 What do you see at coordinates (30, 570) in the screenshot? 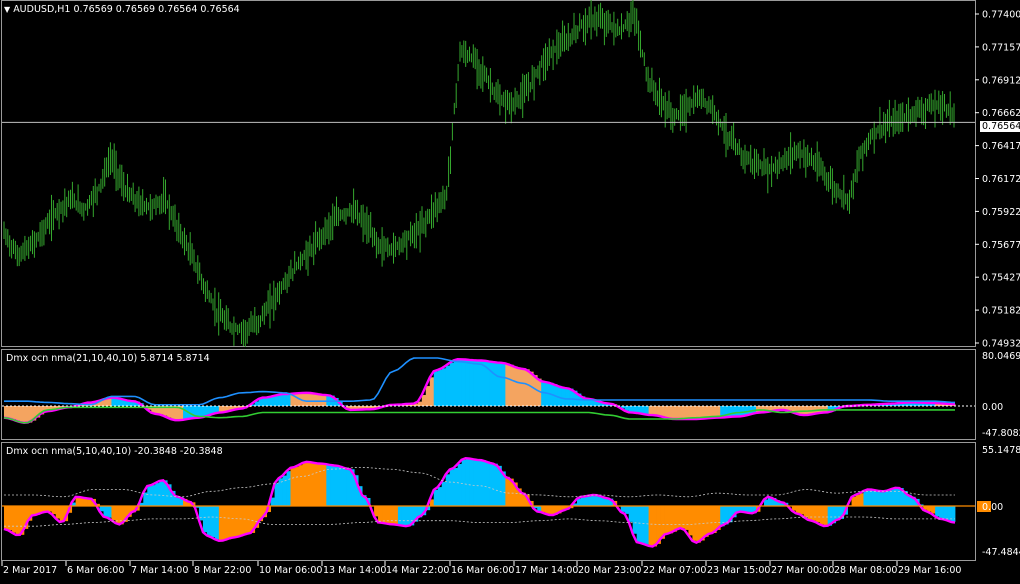
I see `time-axis-label: 2 Mar 2017` at bounding box center [30, 570].